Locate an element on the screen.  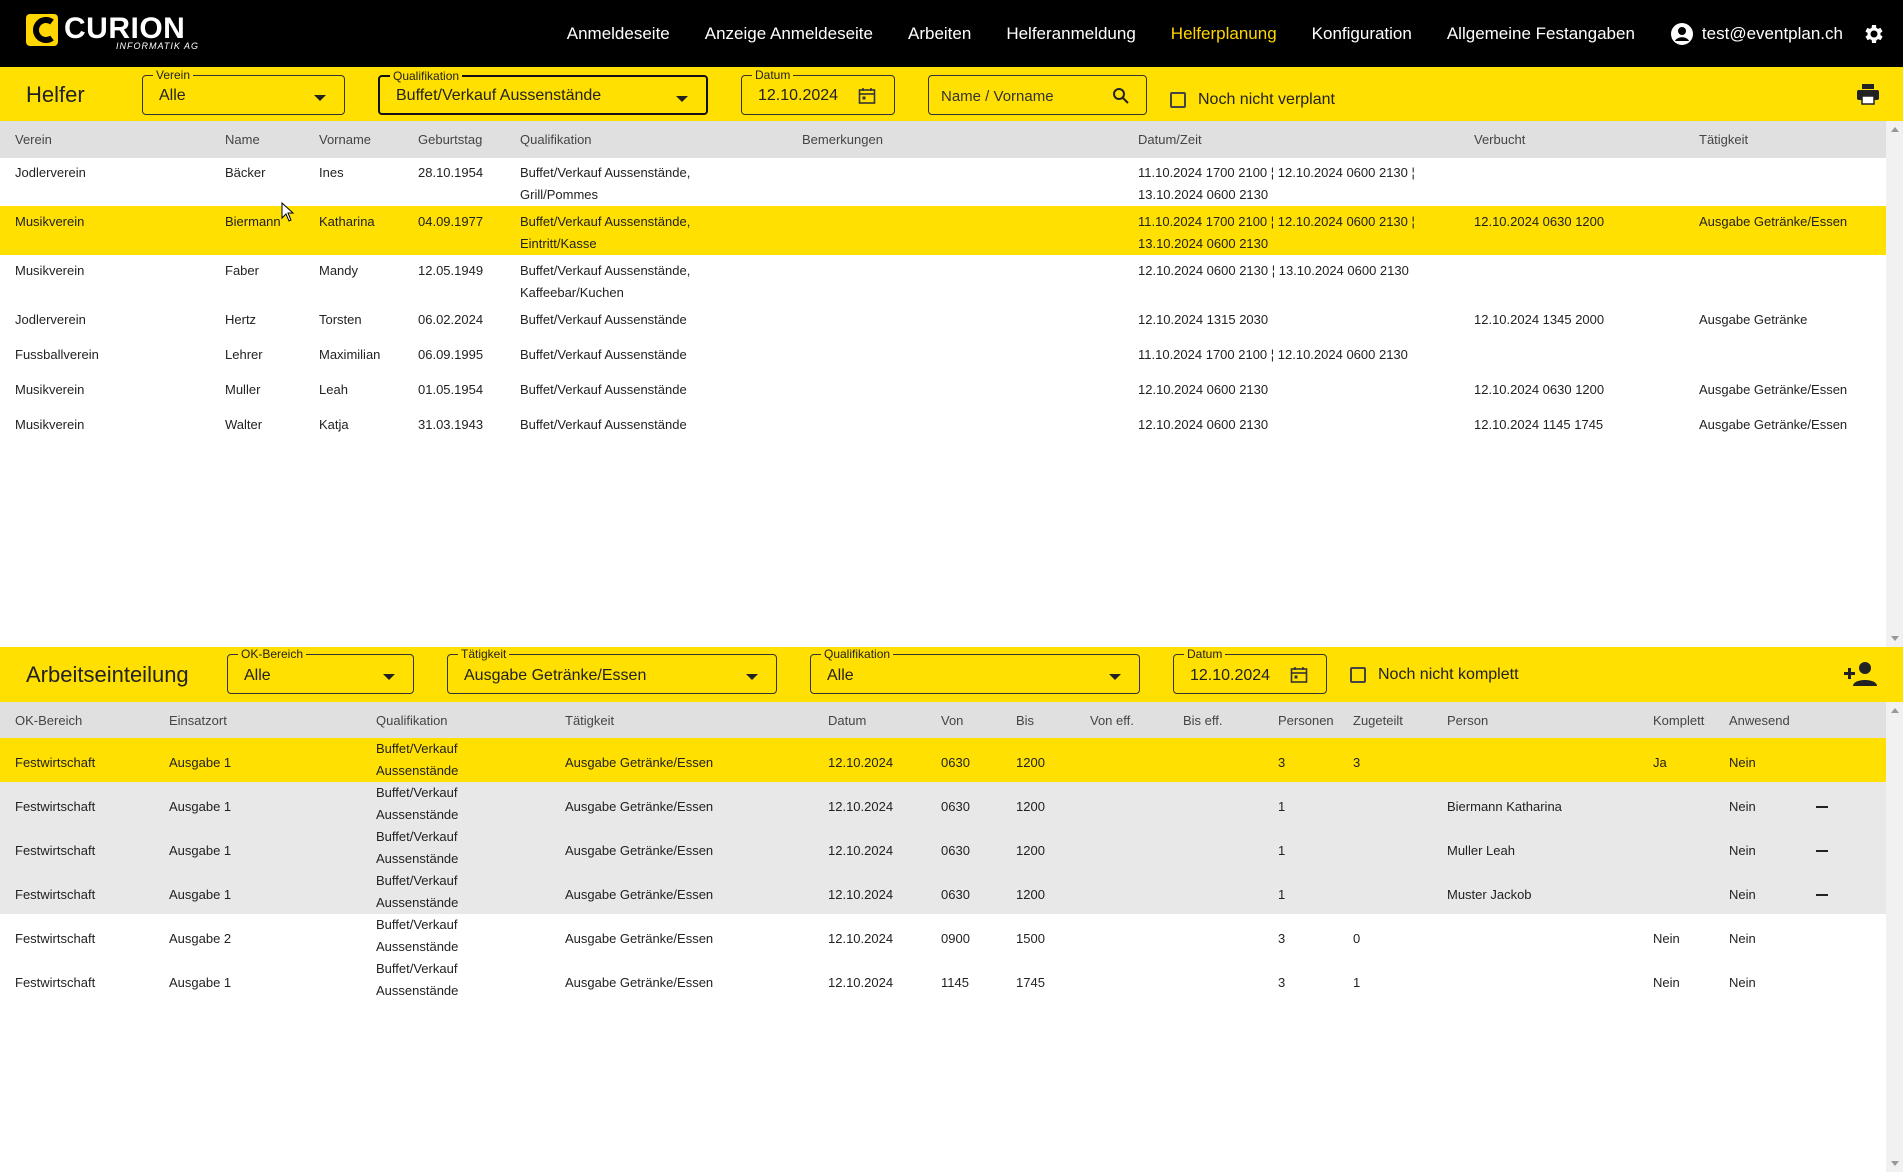
arbeit-qualifikation-select: Qualifikation Alle is located at coordinates (975, 670).